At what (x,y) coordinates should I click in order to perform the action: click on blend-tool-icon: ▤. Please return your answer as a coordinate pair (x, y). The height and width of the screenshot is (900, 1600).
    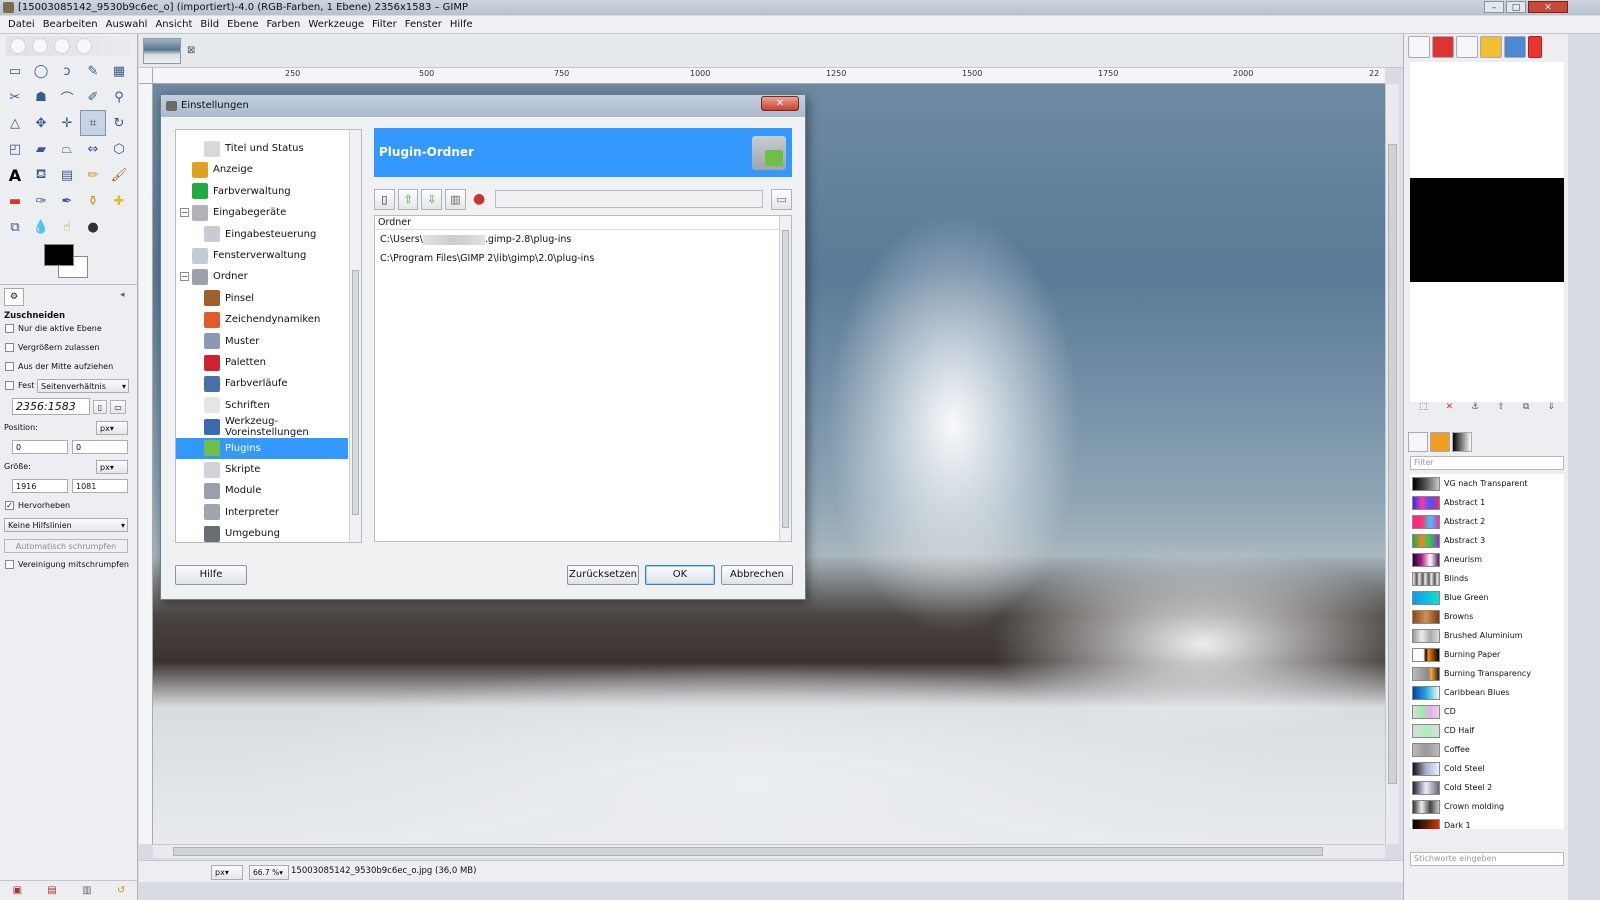
    Looking at the image, I should click on (67, 175).